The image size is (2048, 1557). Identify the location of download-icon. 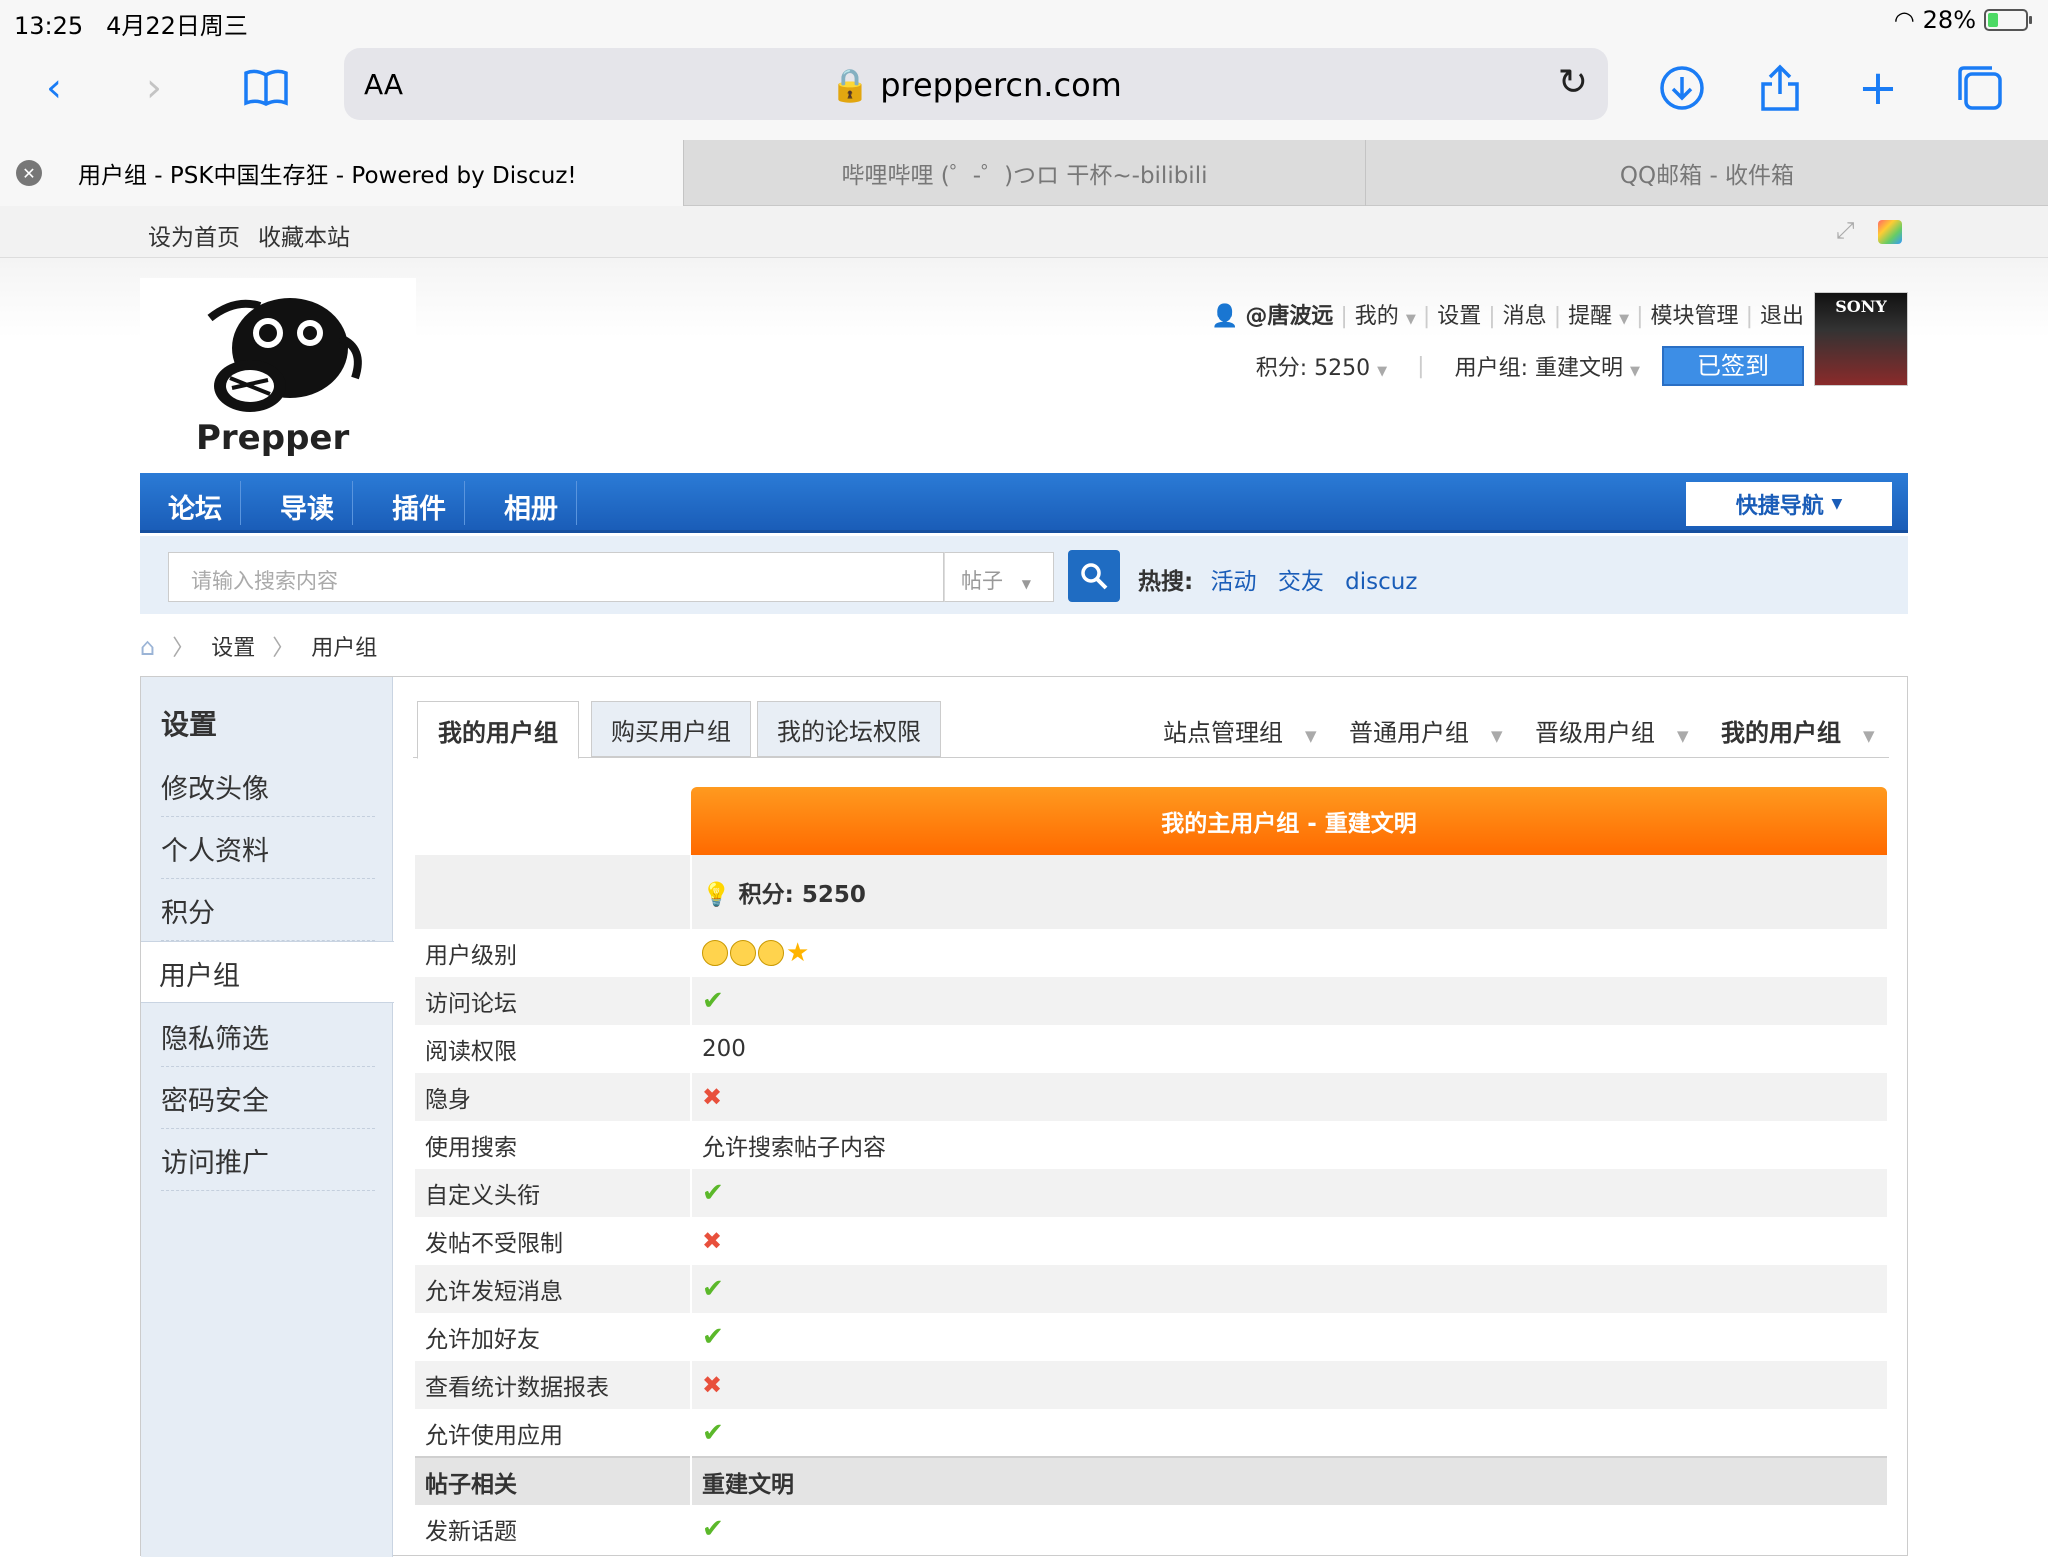
(1682, 88).